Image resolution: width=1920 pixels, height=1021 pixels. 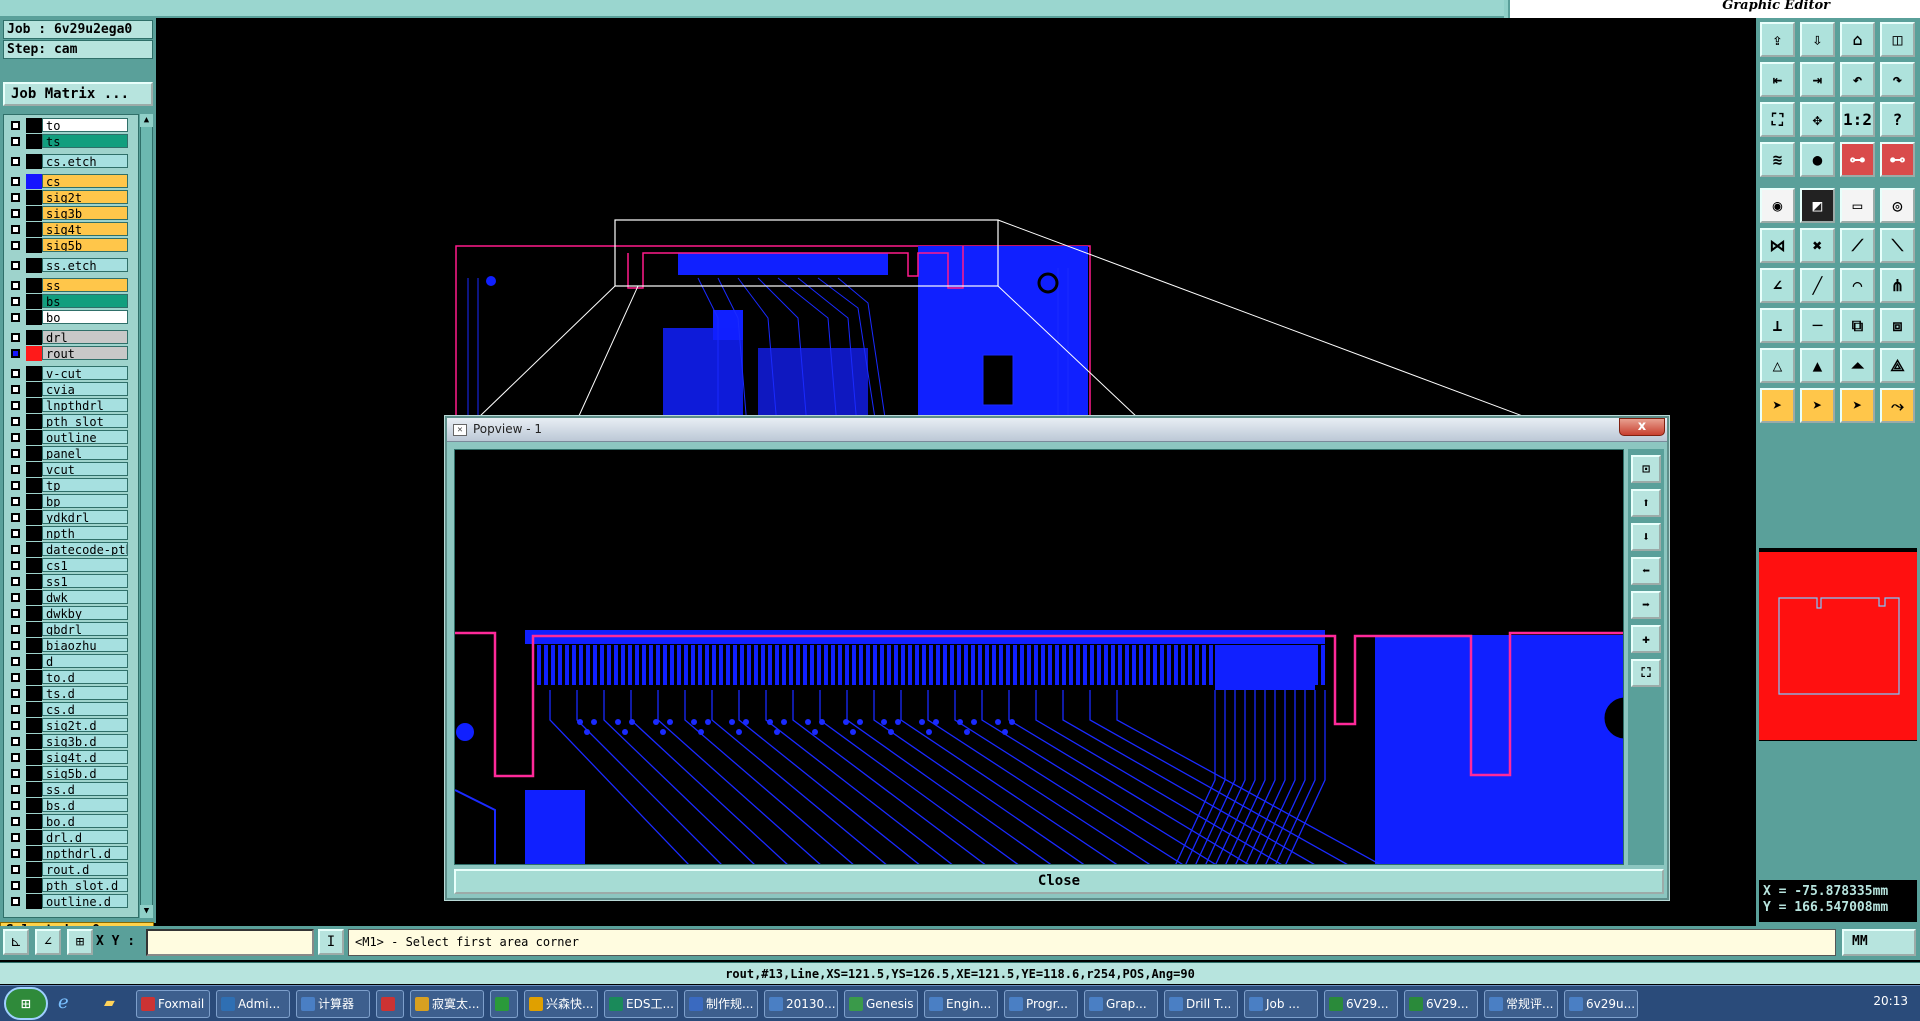 What do you see at coordinates (85, 613) in the screenshot?
I see `layer-name: dwkby` at bounding box center [85, 613].